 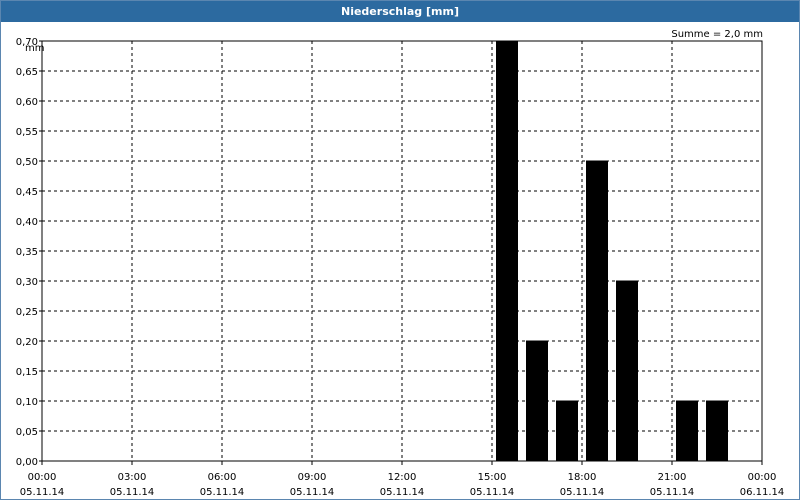 I want to click on x-tick-time-label: 21:00, so click(x=672, y=477).